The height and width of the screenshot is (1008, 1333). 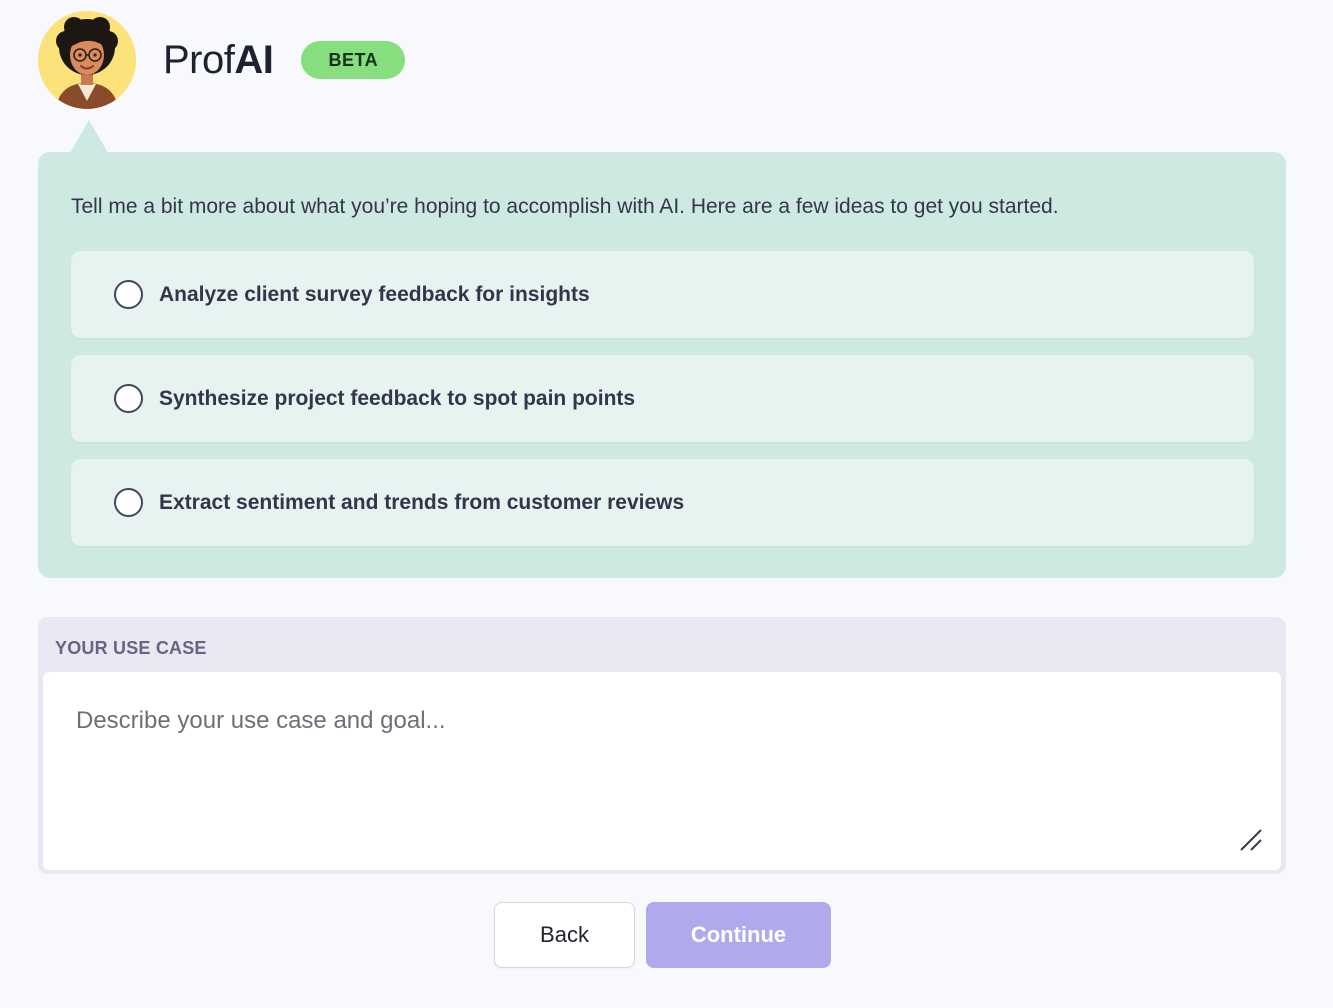 I want to click on use-case-label: YOUR USE CASE, so click(x=131, y=648).